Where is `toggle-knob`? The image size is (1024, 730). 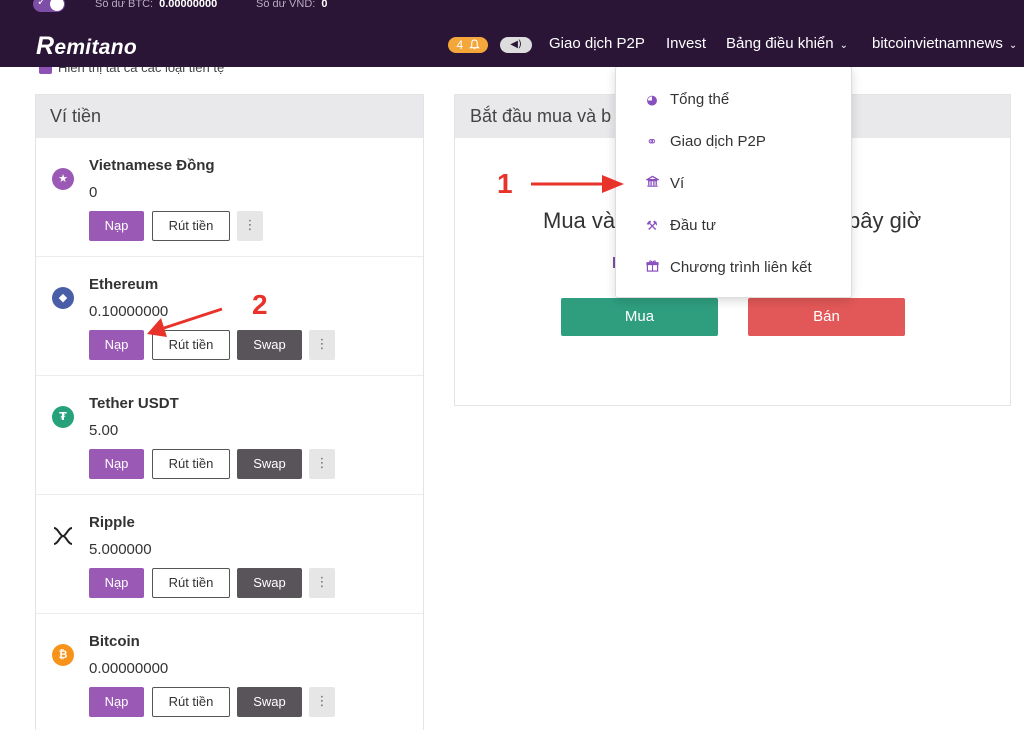 toggle-knob is located at coordinates (57, 5).